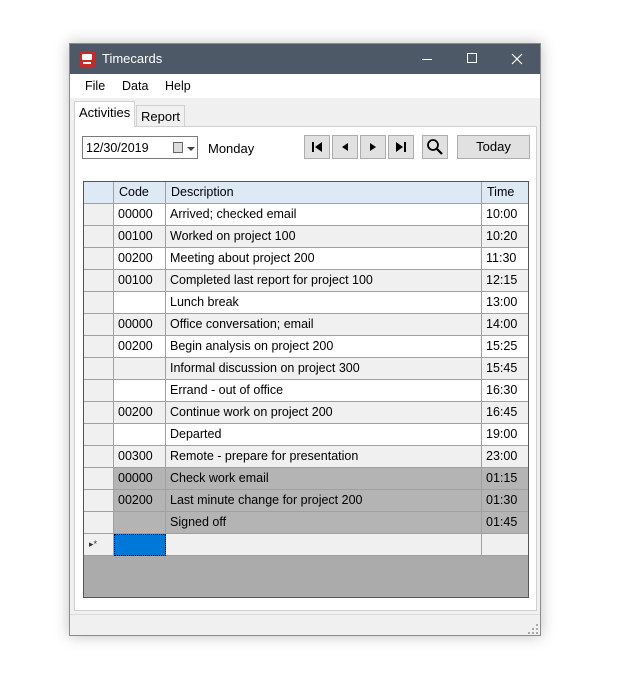 Image resolution: width=620 pixels, height=686 pixels. I want to click on first-record-button, so click(317, 147).